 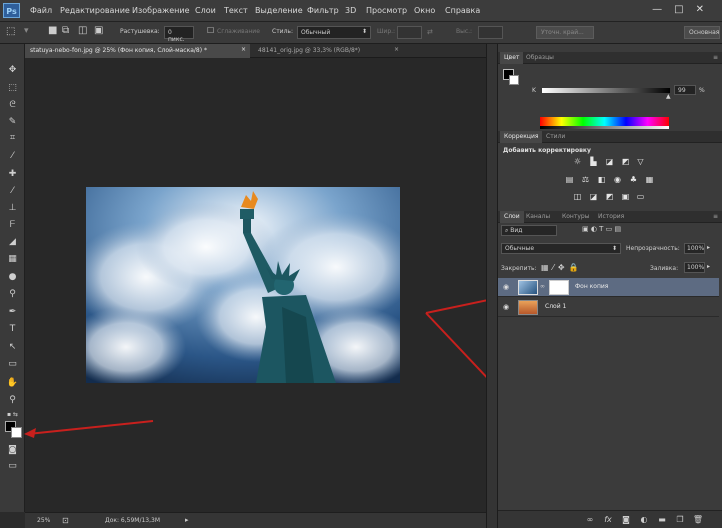 I want to click on layer-name: Слой 1, so click(x=555, y=306).